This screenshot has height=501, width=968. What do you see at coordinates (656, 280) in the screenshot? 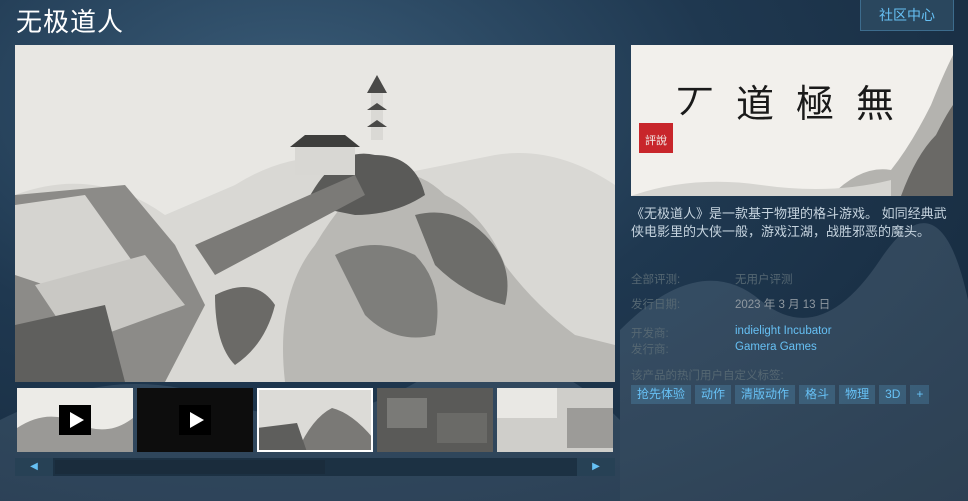
I see `reviews-label: 全部评测:` at bounding box center [656, 280].